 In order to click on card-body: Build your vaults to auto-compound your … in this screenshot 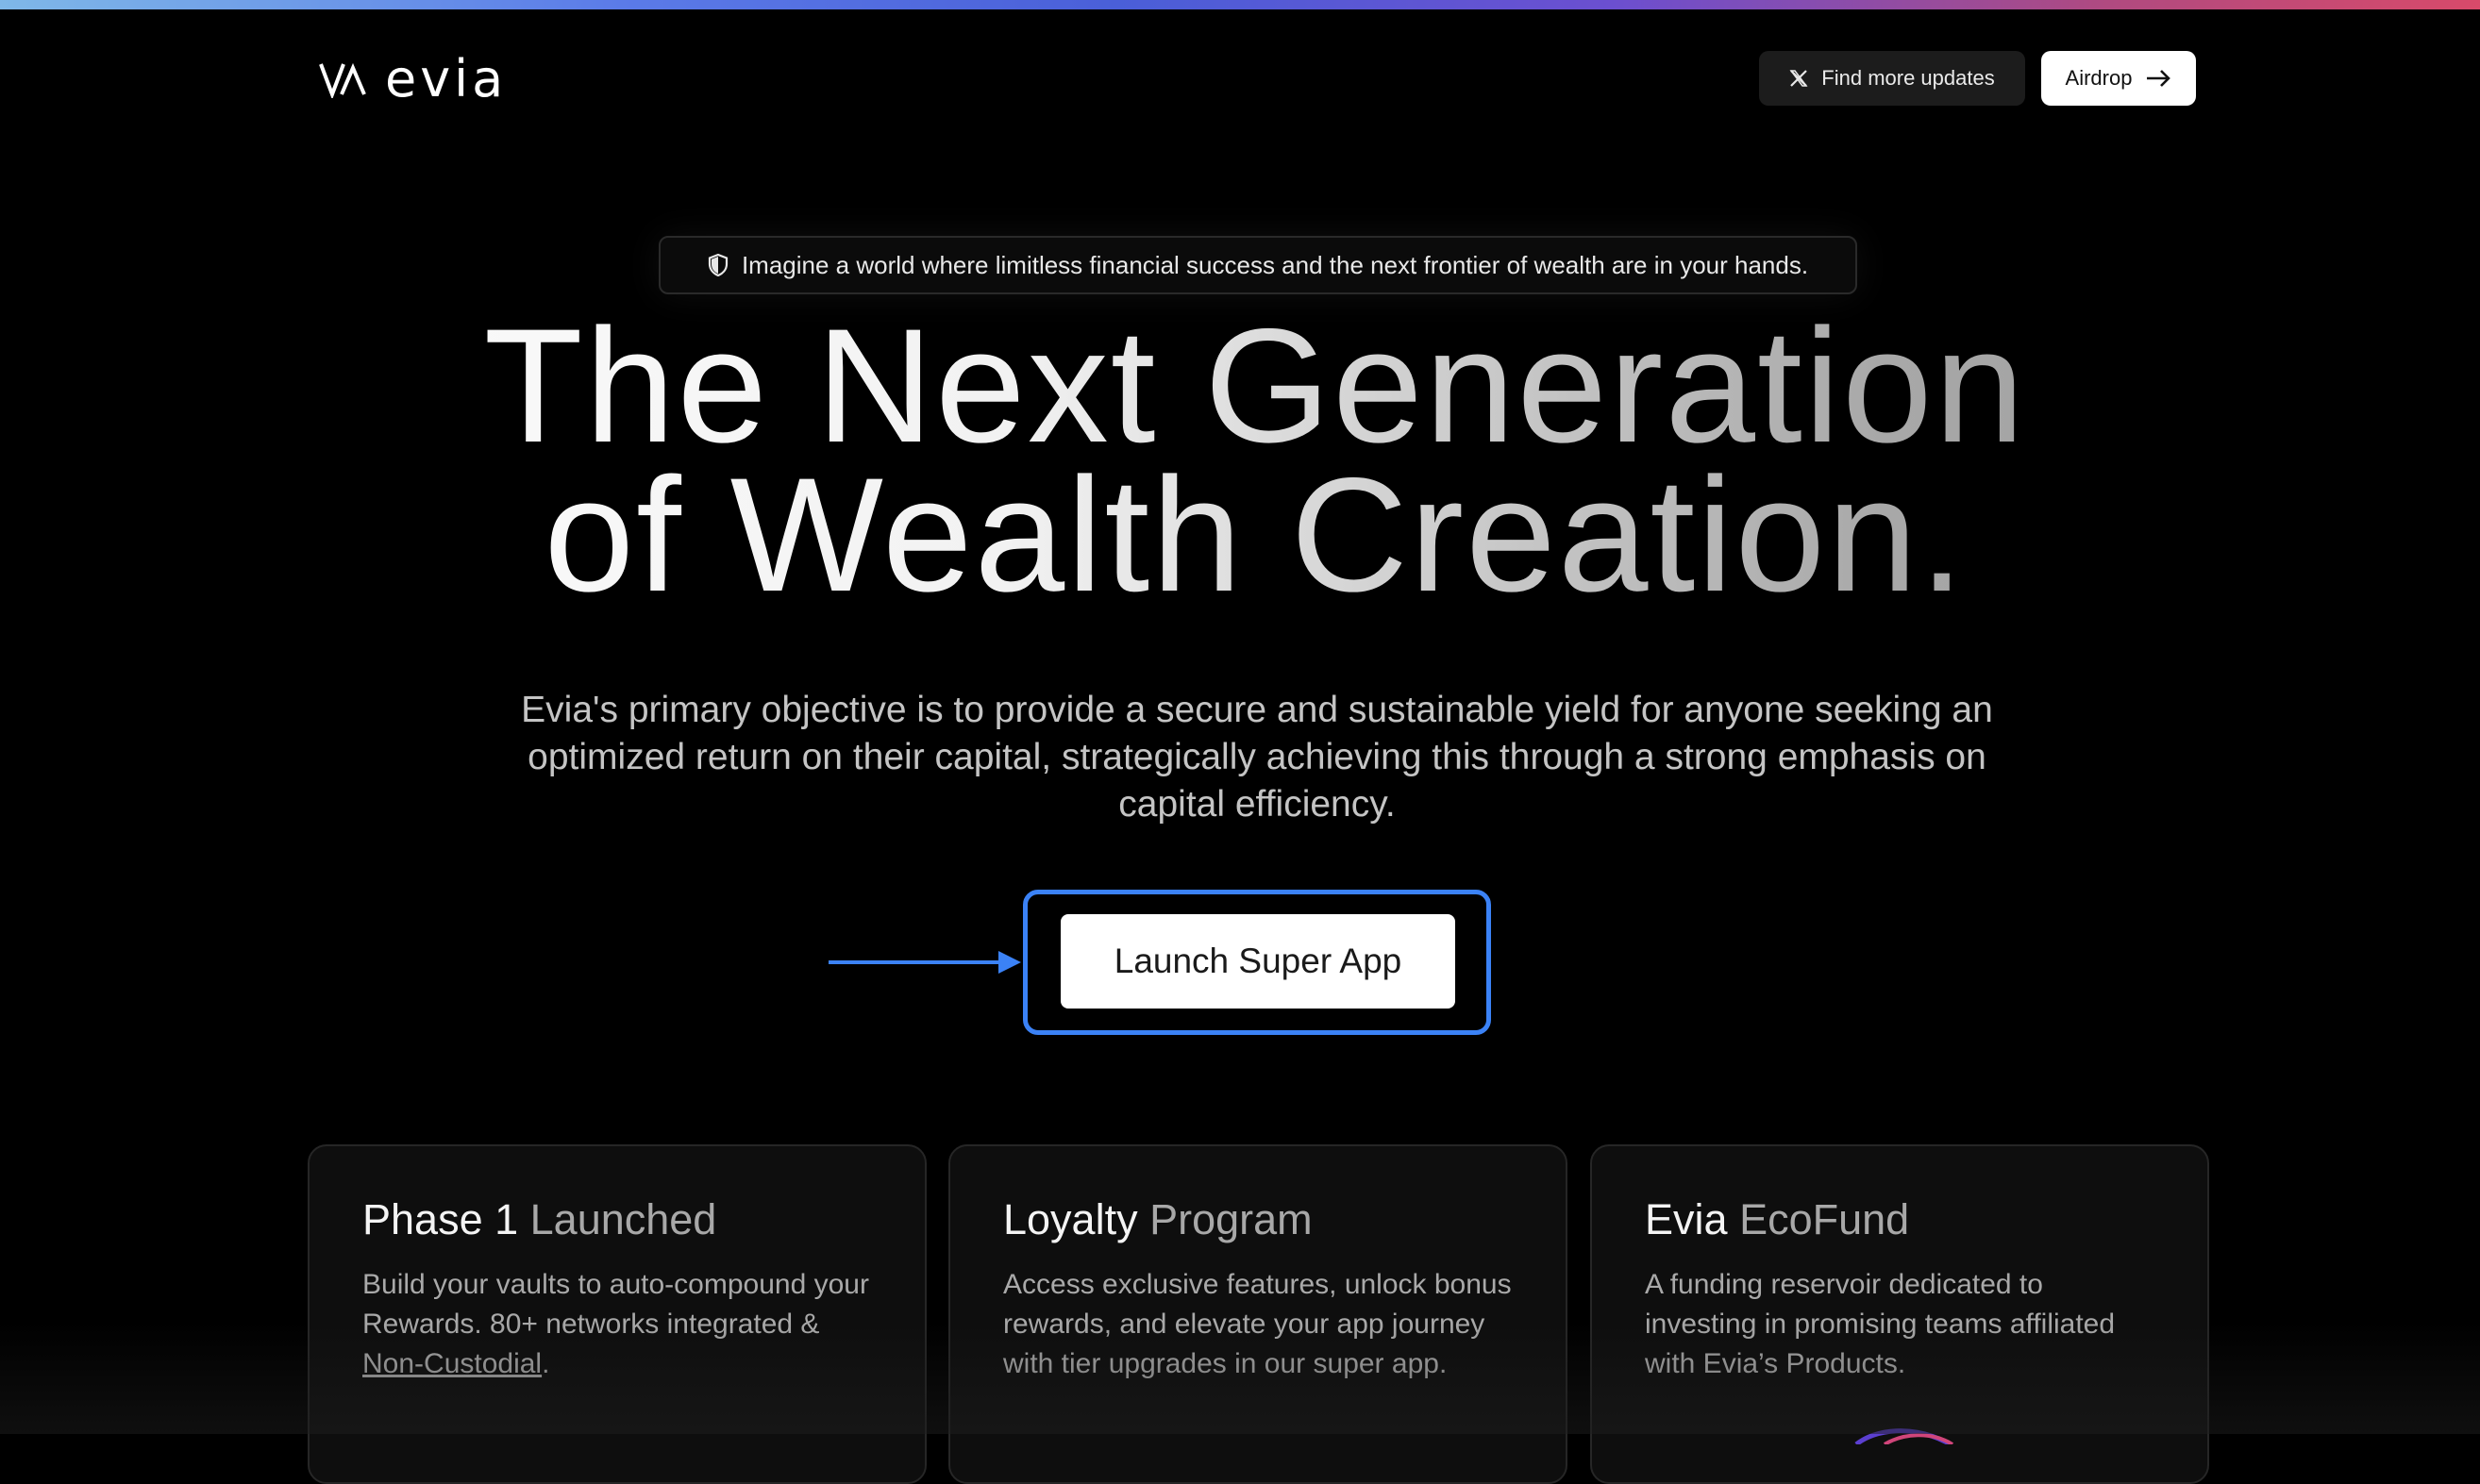, I will do `click(617, 1324)`.